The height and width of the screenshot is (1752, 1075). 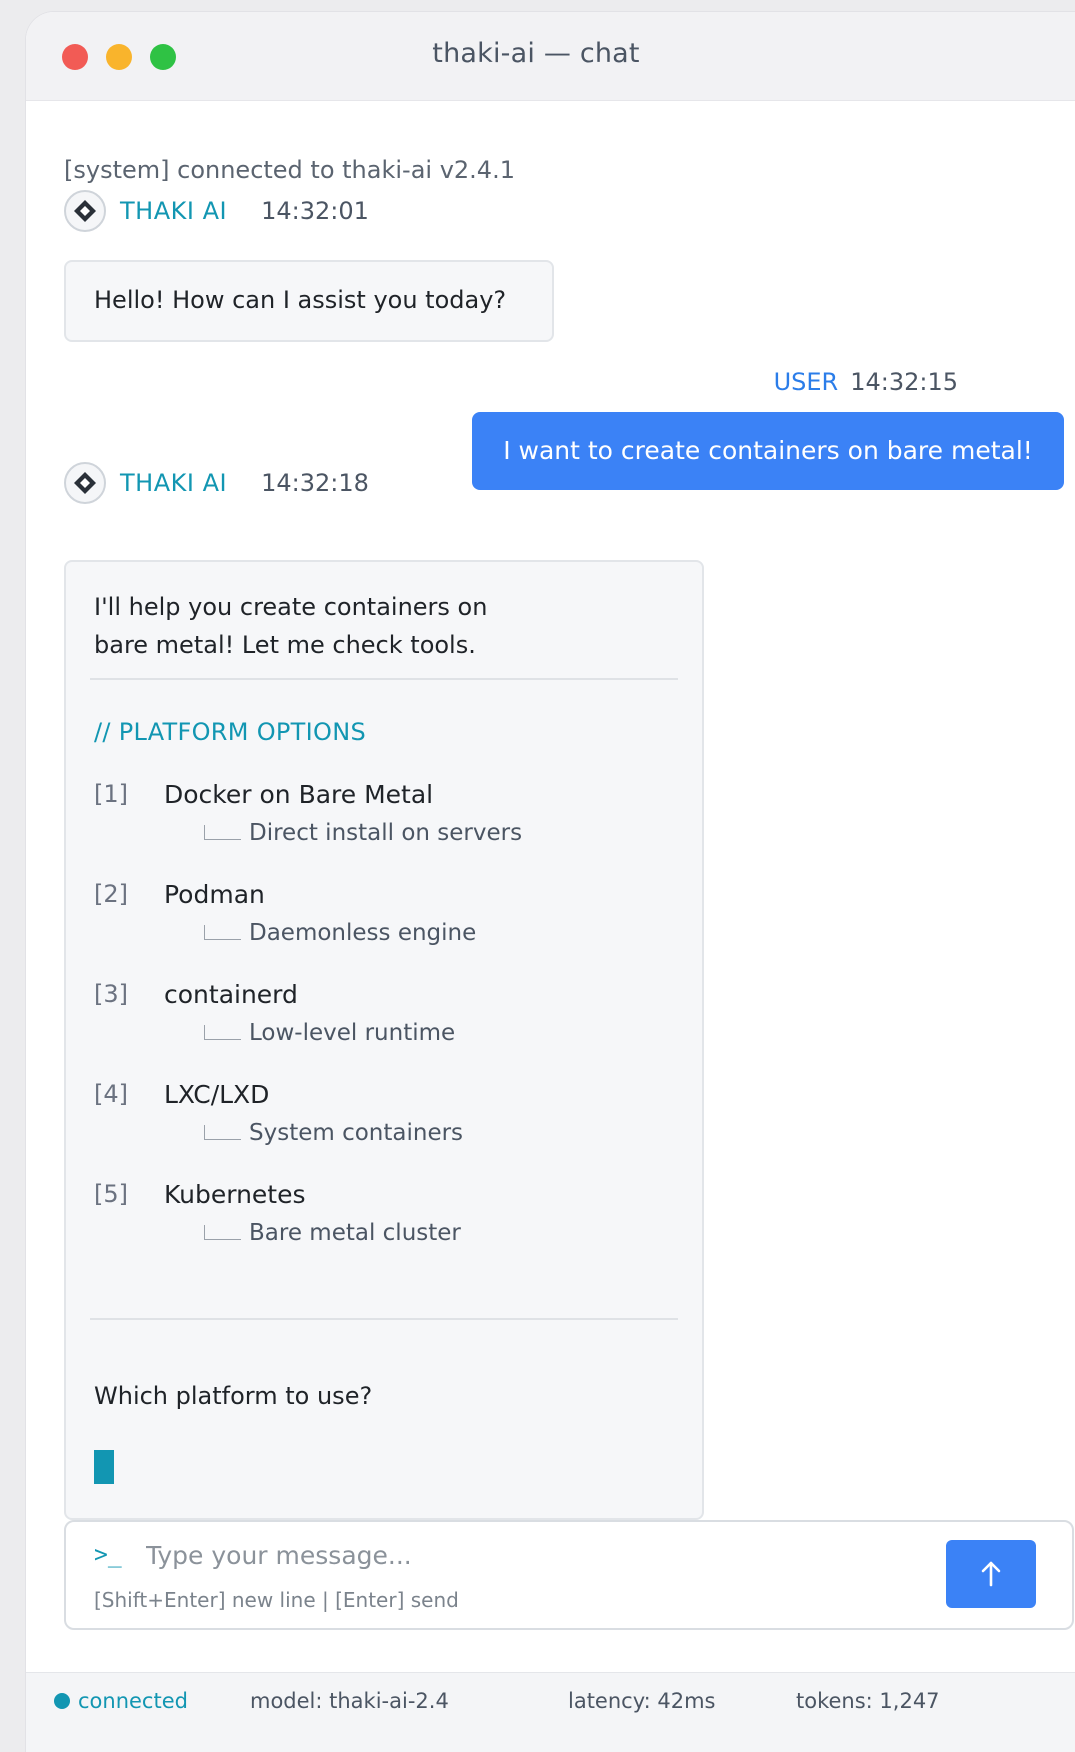 I want to click on message-timestamp: 14:32:01, so click(x=315, y=211).